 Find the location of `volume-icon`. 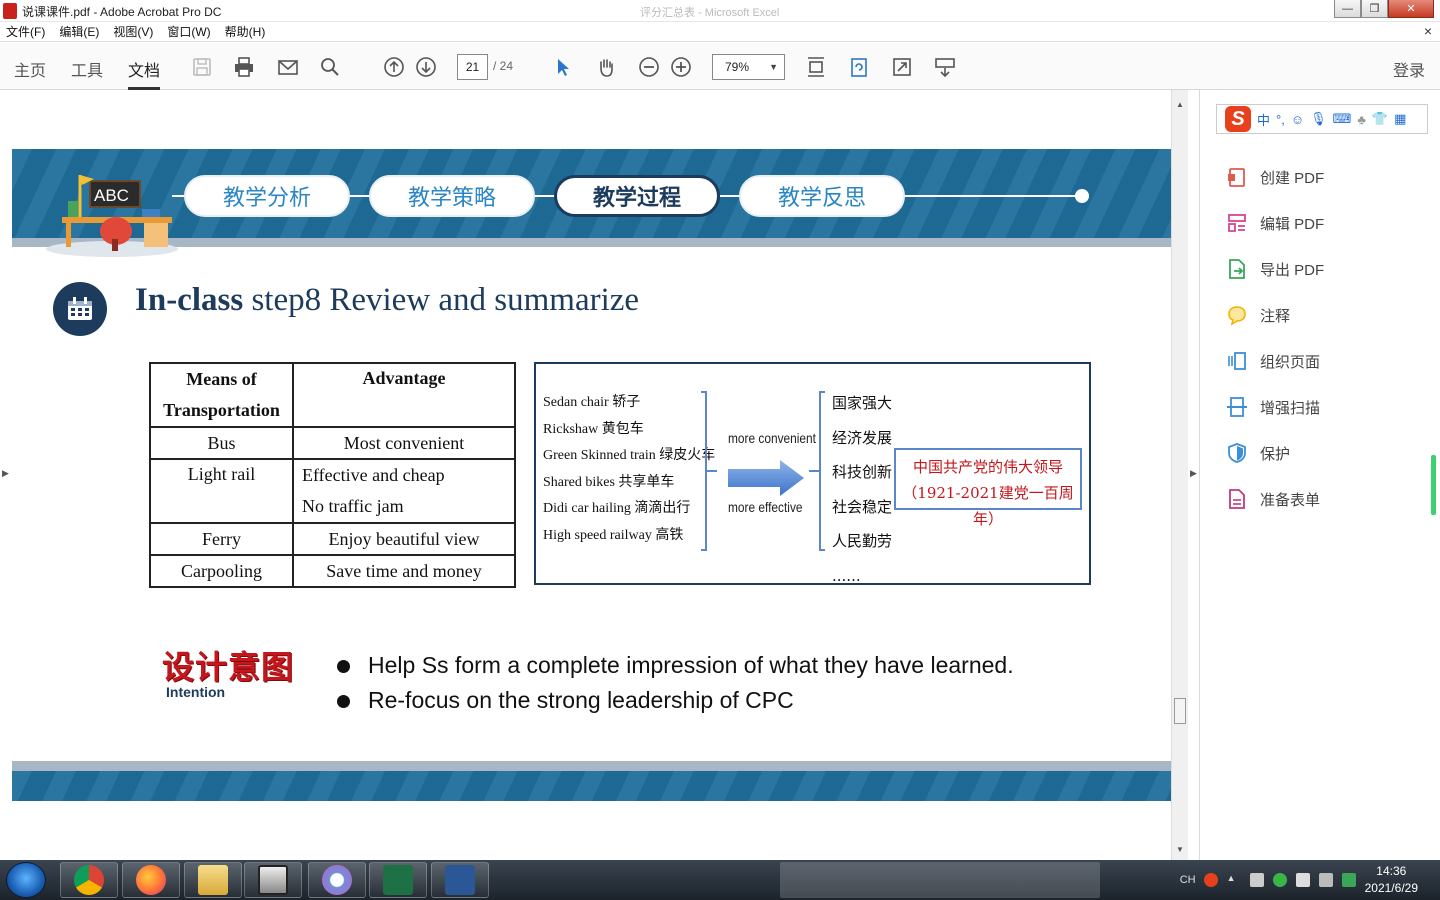

volume-icon is located at coordinates (1325, 880).